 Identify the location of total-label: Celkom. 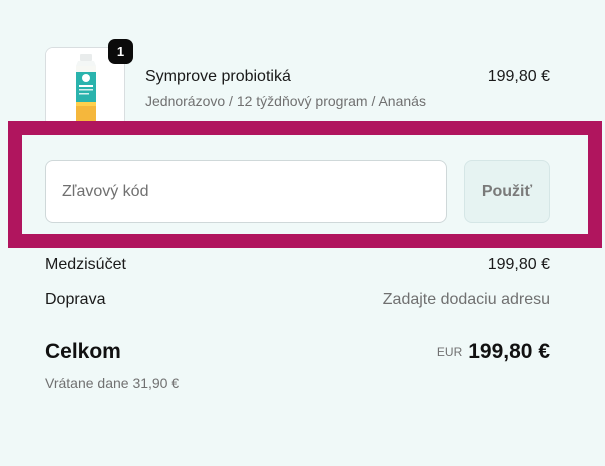
(83, 351).